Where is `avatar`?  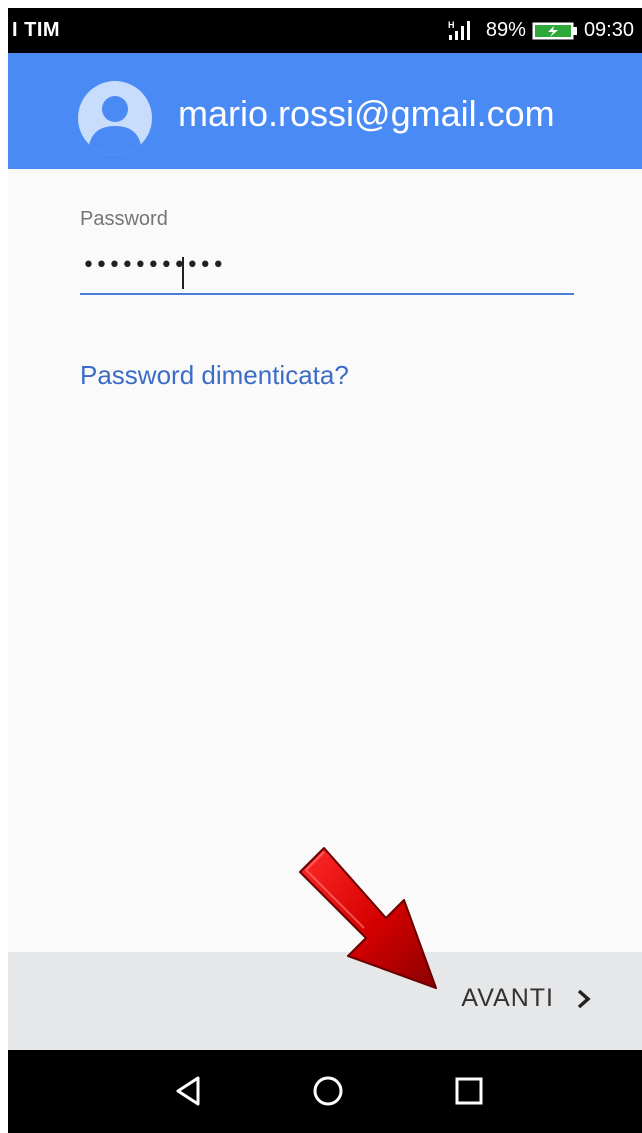 avatar is located at coordinates (115, 118).